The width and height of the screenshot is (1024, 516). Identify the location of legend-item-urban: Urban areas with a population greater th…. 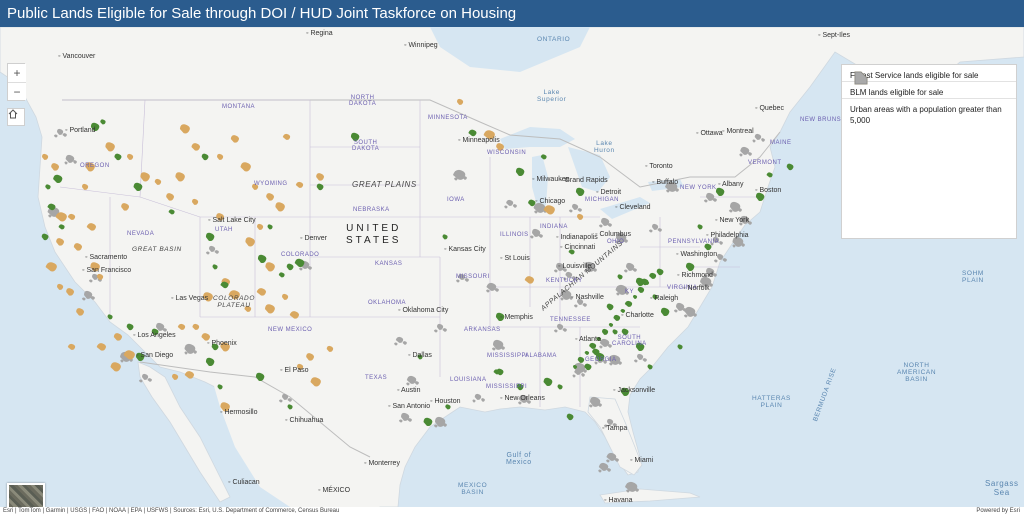
(929, 98).